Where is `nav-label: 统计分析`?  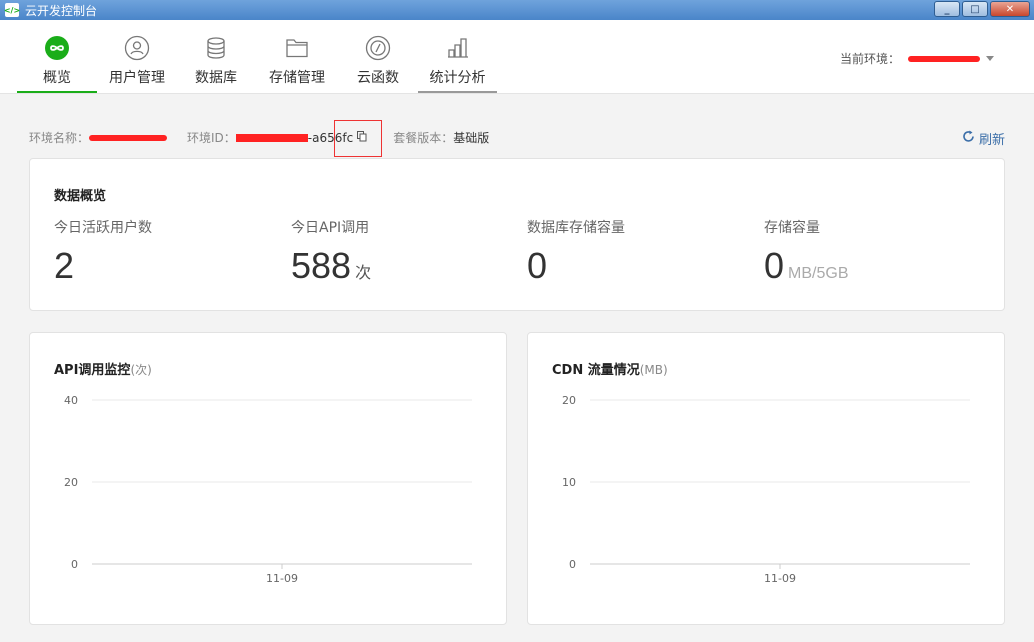
nav-label: 统计分析 is located at coordinates (457, 78).